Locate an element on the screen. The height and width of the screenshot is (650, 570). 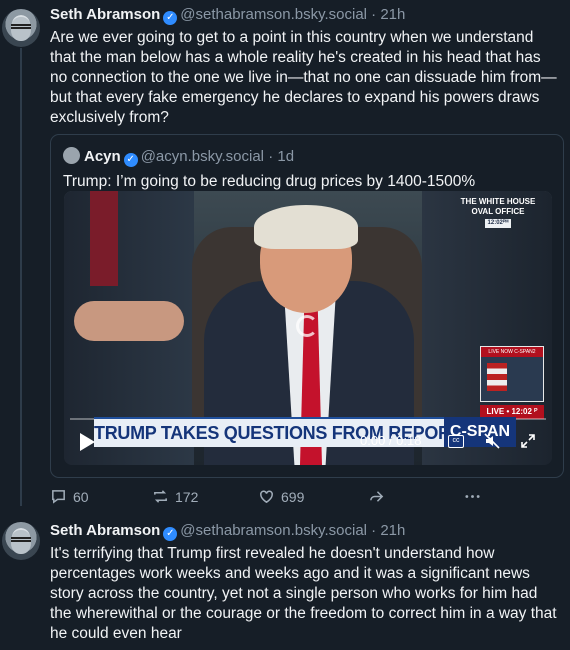
share-icon is located at coordinates (377, 496).